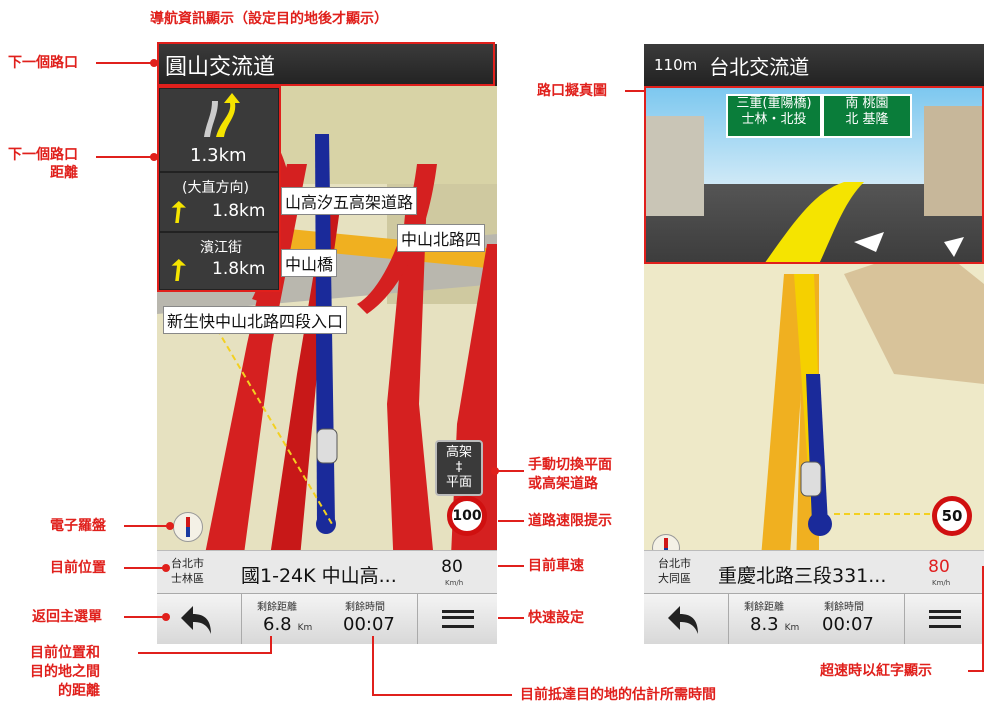 This screenshot has width=989, height=711. I want to click on junction-view-frame, so click(814, 175).